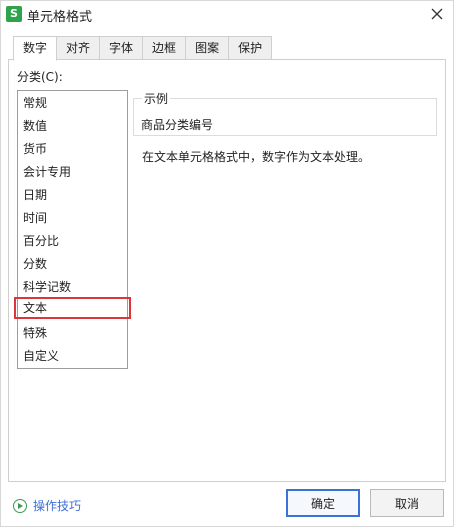 This screenshot has height=527, width=454. Describe the element at coordinates (285, 113) in the screenshot. I see `sample-group: 示例 商品分类编号` at that location.